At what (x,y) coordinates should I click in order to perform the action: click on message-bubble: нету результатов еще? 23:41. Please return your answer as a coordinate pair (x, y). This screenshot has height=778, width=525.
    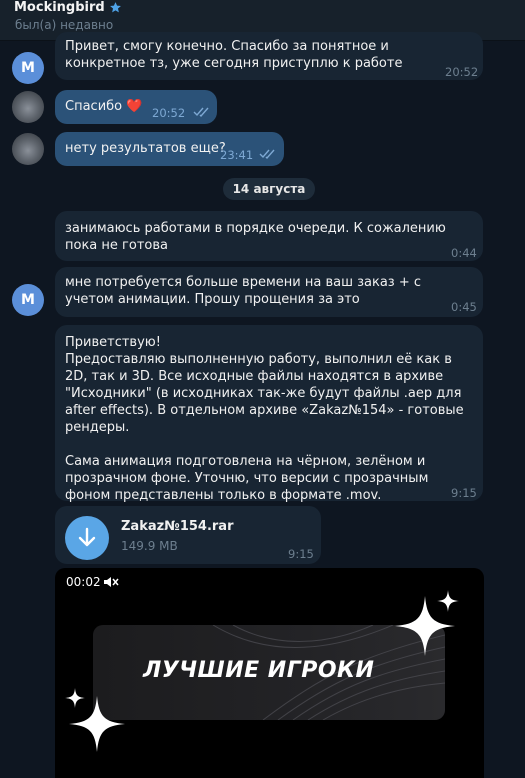
    Looking at the image, I should click on (169, 149).